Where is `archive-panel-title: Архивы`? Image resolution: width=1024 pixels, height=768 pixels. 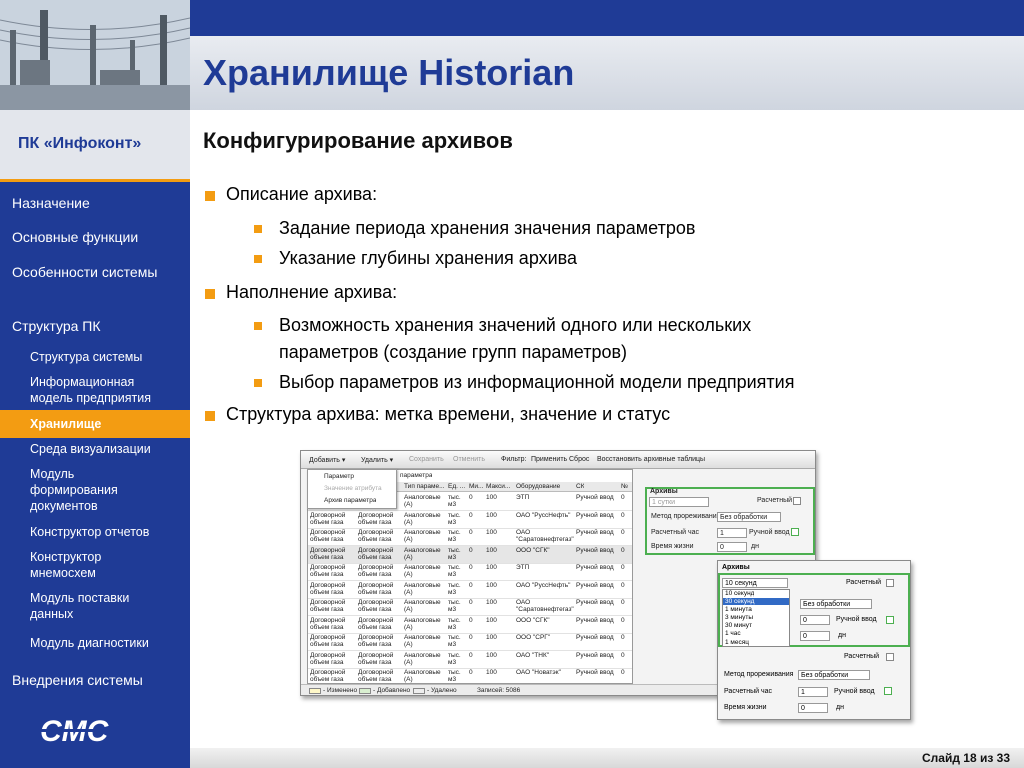
archive-panel-title: Архивы is located at coordinates (664, 491).